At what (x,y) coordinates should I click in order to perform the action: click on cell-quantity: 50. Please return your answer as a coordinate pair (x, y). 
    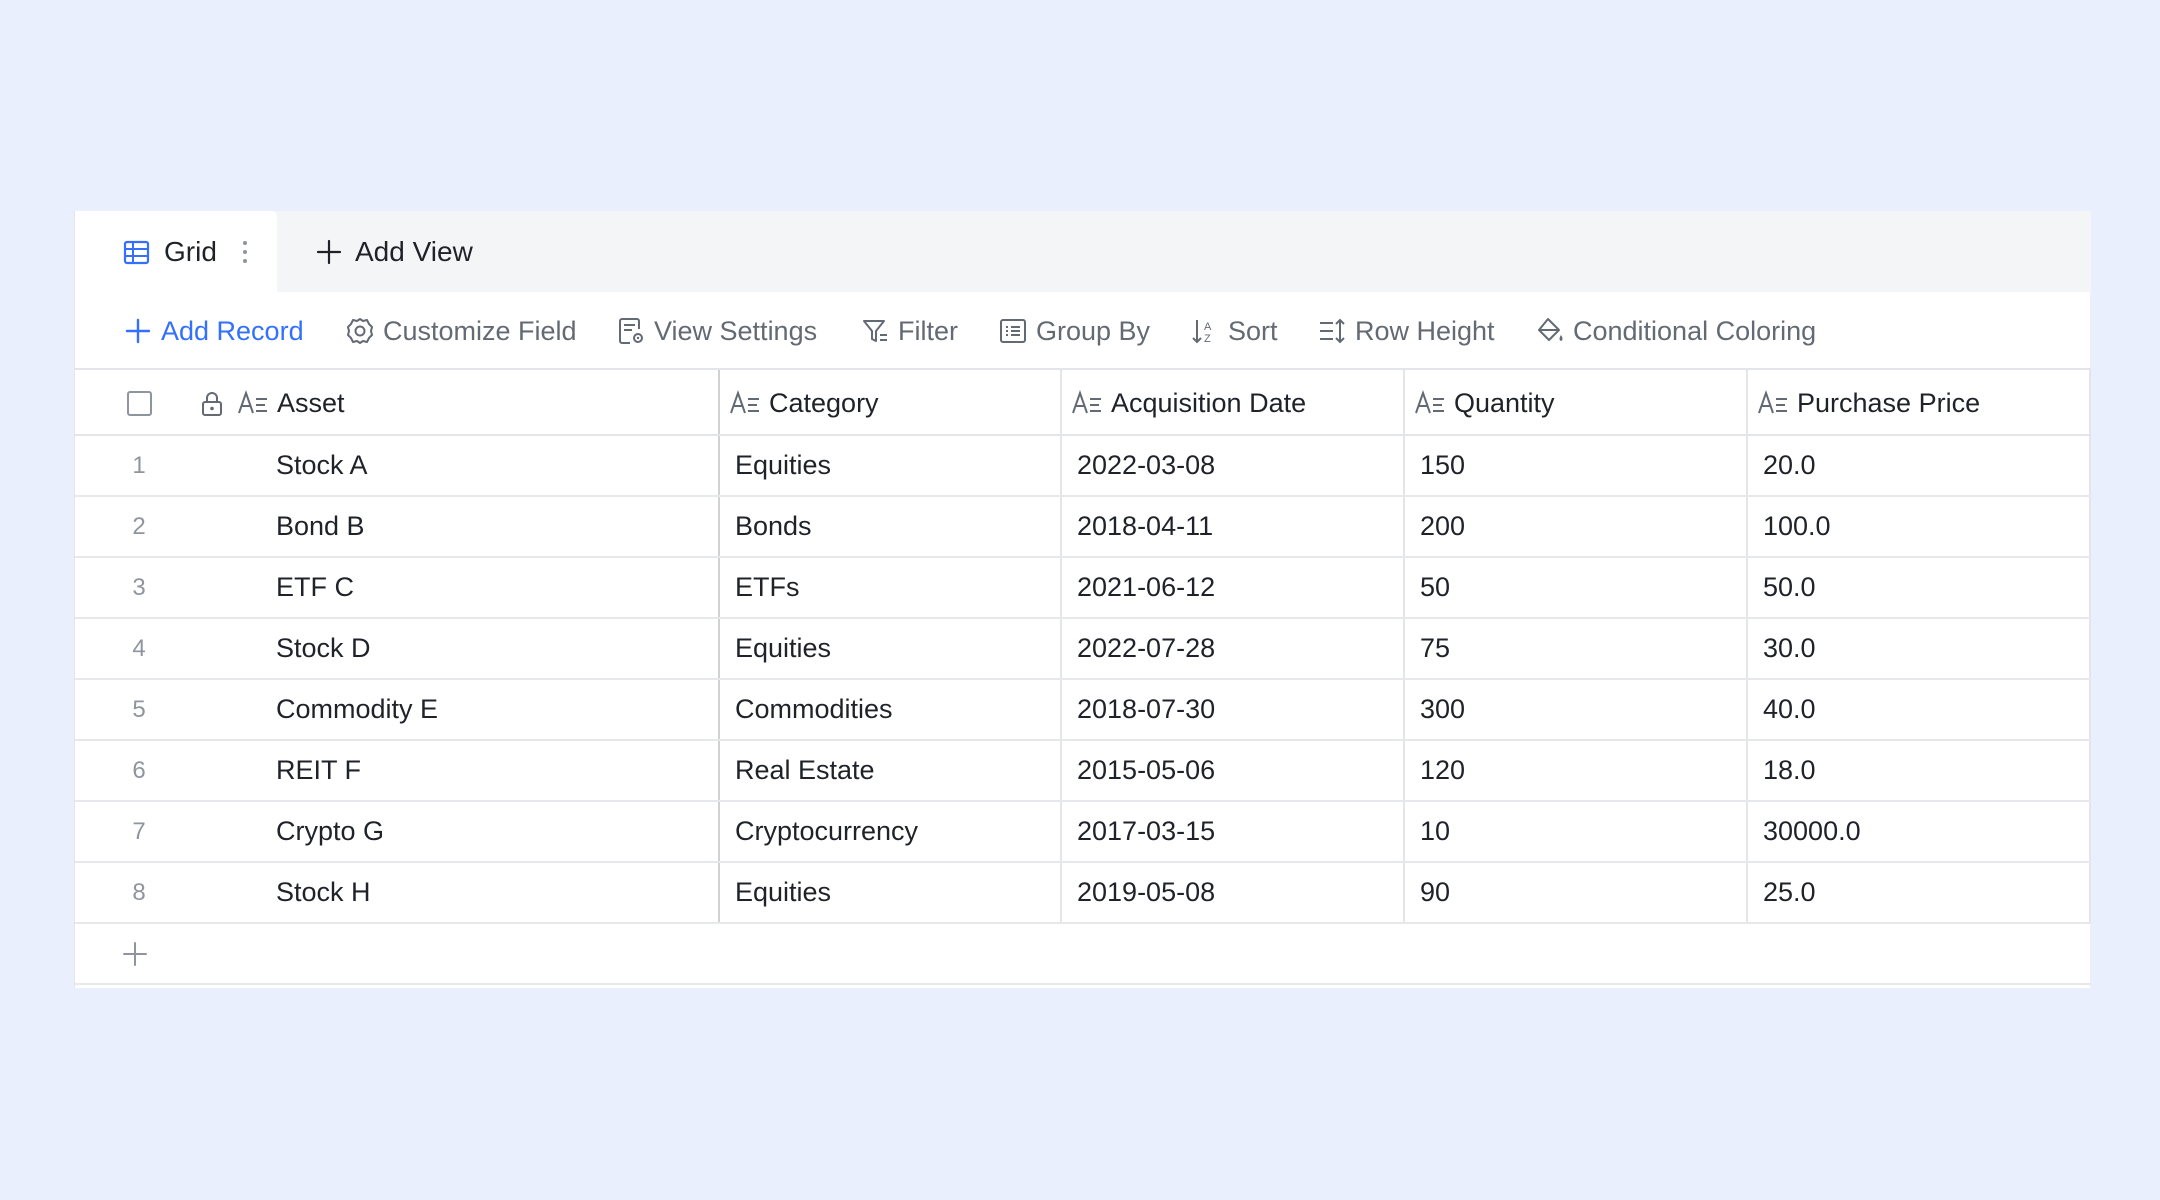
    Looking at the image, I should click on (1435, 587).